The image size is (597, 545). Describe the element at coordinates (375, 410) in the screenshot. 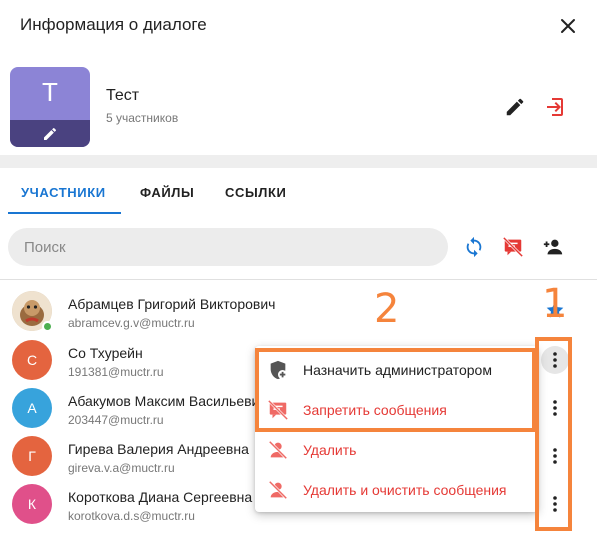

I see `menu-item-label: Запретить сообщения` at that location.